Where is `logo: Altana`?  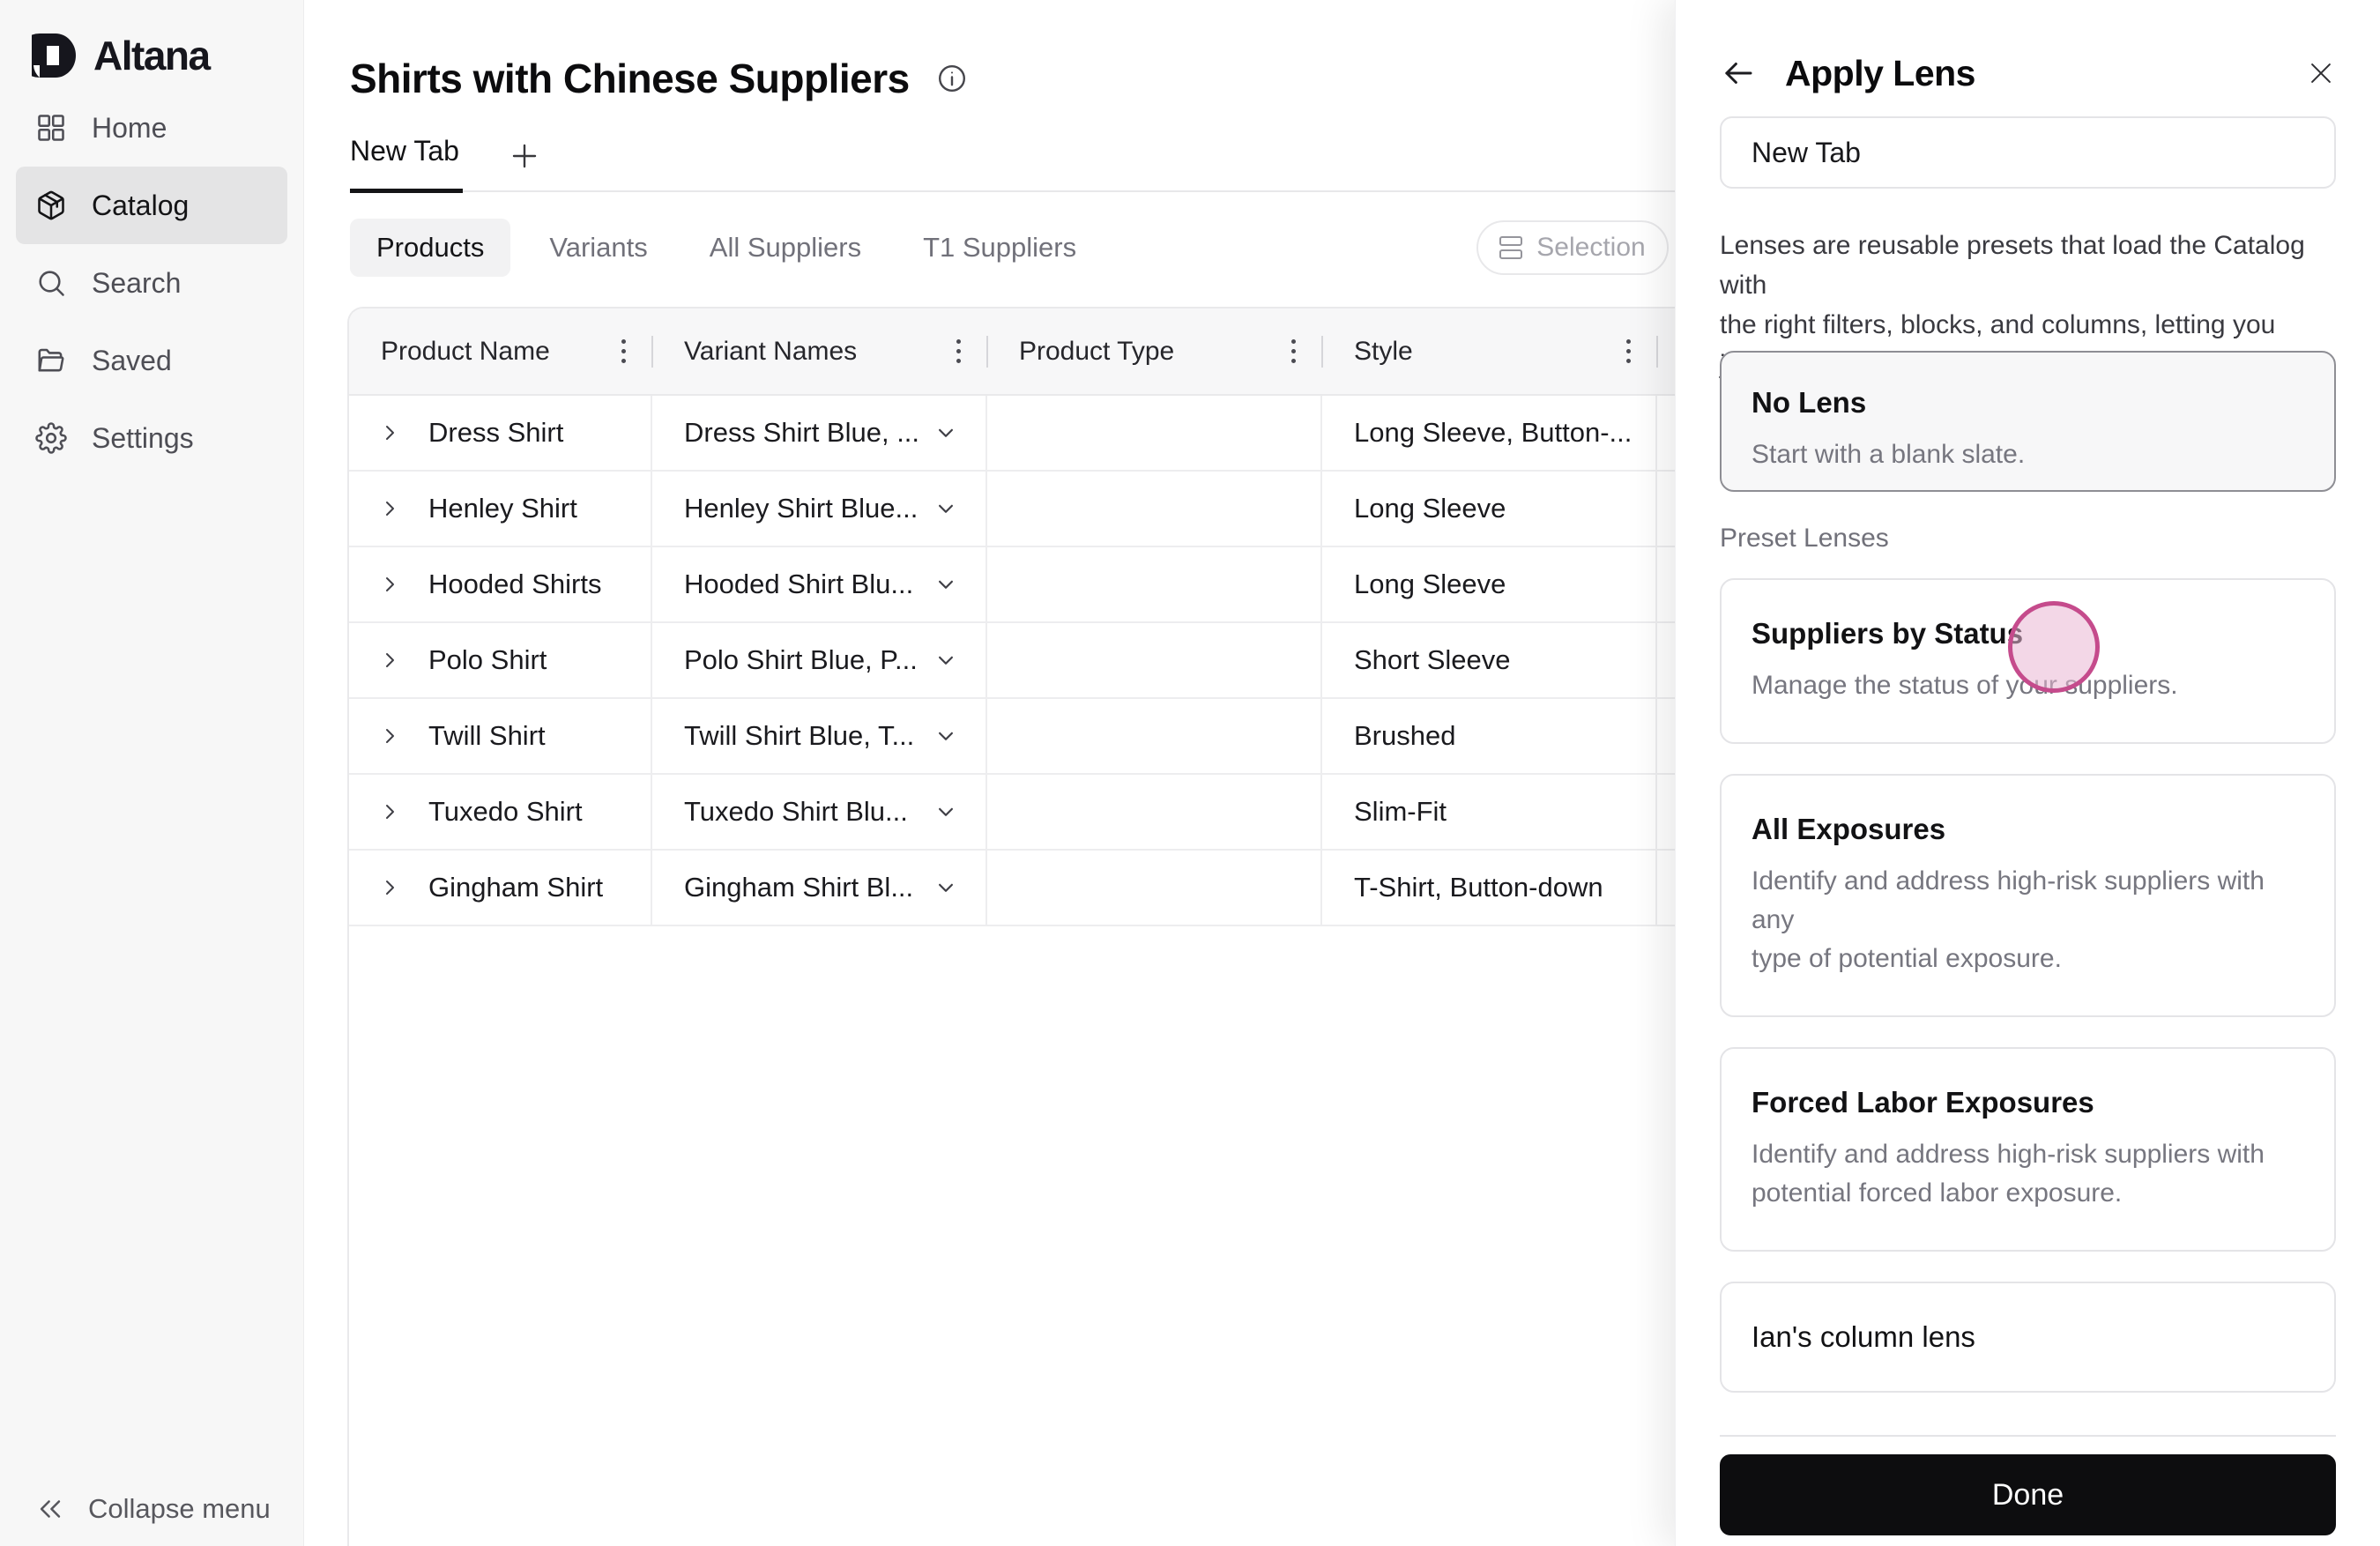 logo: Altana is located at coordinates (121, 56).